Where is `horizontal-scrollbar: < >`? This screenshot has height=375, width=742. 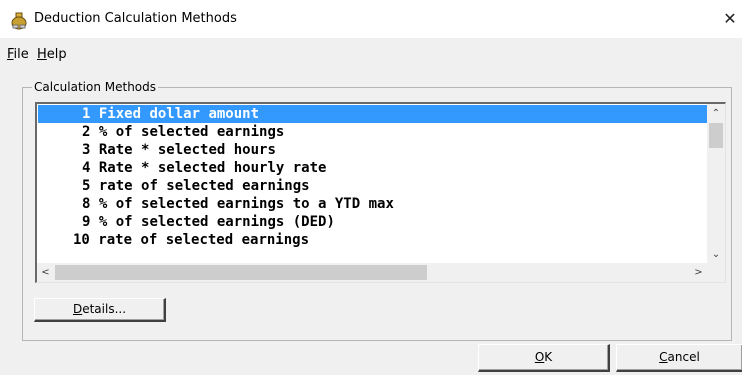
horizontal-scrollbar: < > is located at coordinates (372, 272).